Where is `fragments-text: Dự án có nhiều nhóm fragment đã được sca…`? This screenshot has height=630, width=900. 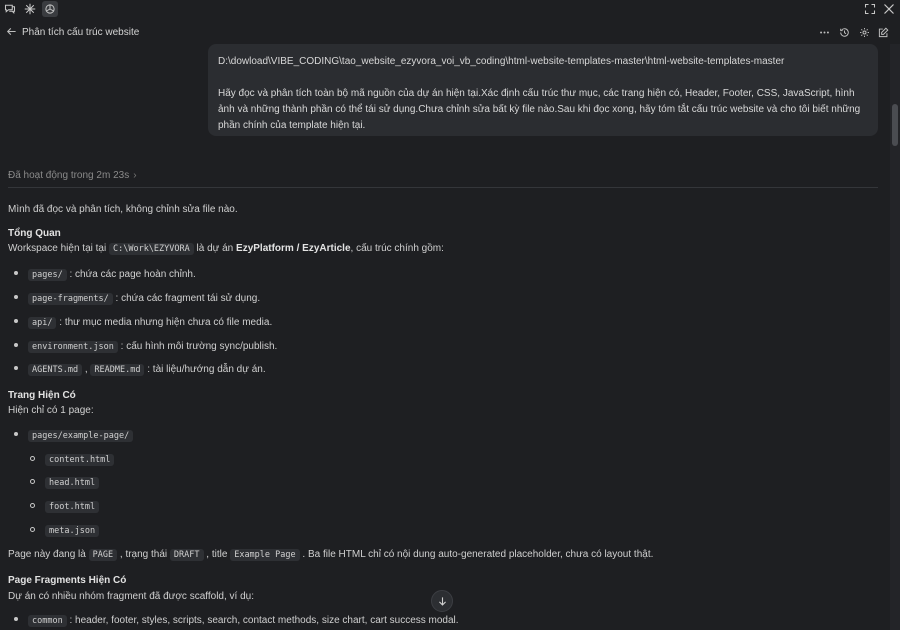
fragments-text: Dự án có nhiều nhóm fragment đã được sca… is located at coordinates (131, 596).